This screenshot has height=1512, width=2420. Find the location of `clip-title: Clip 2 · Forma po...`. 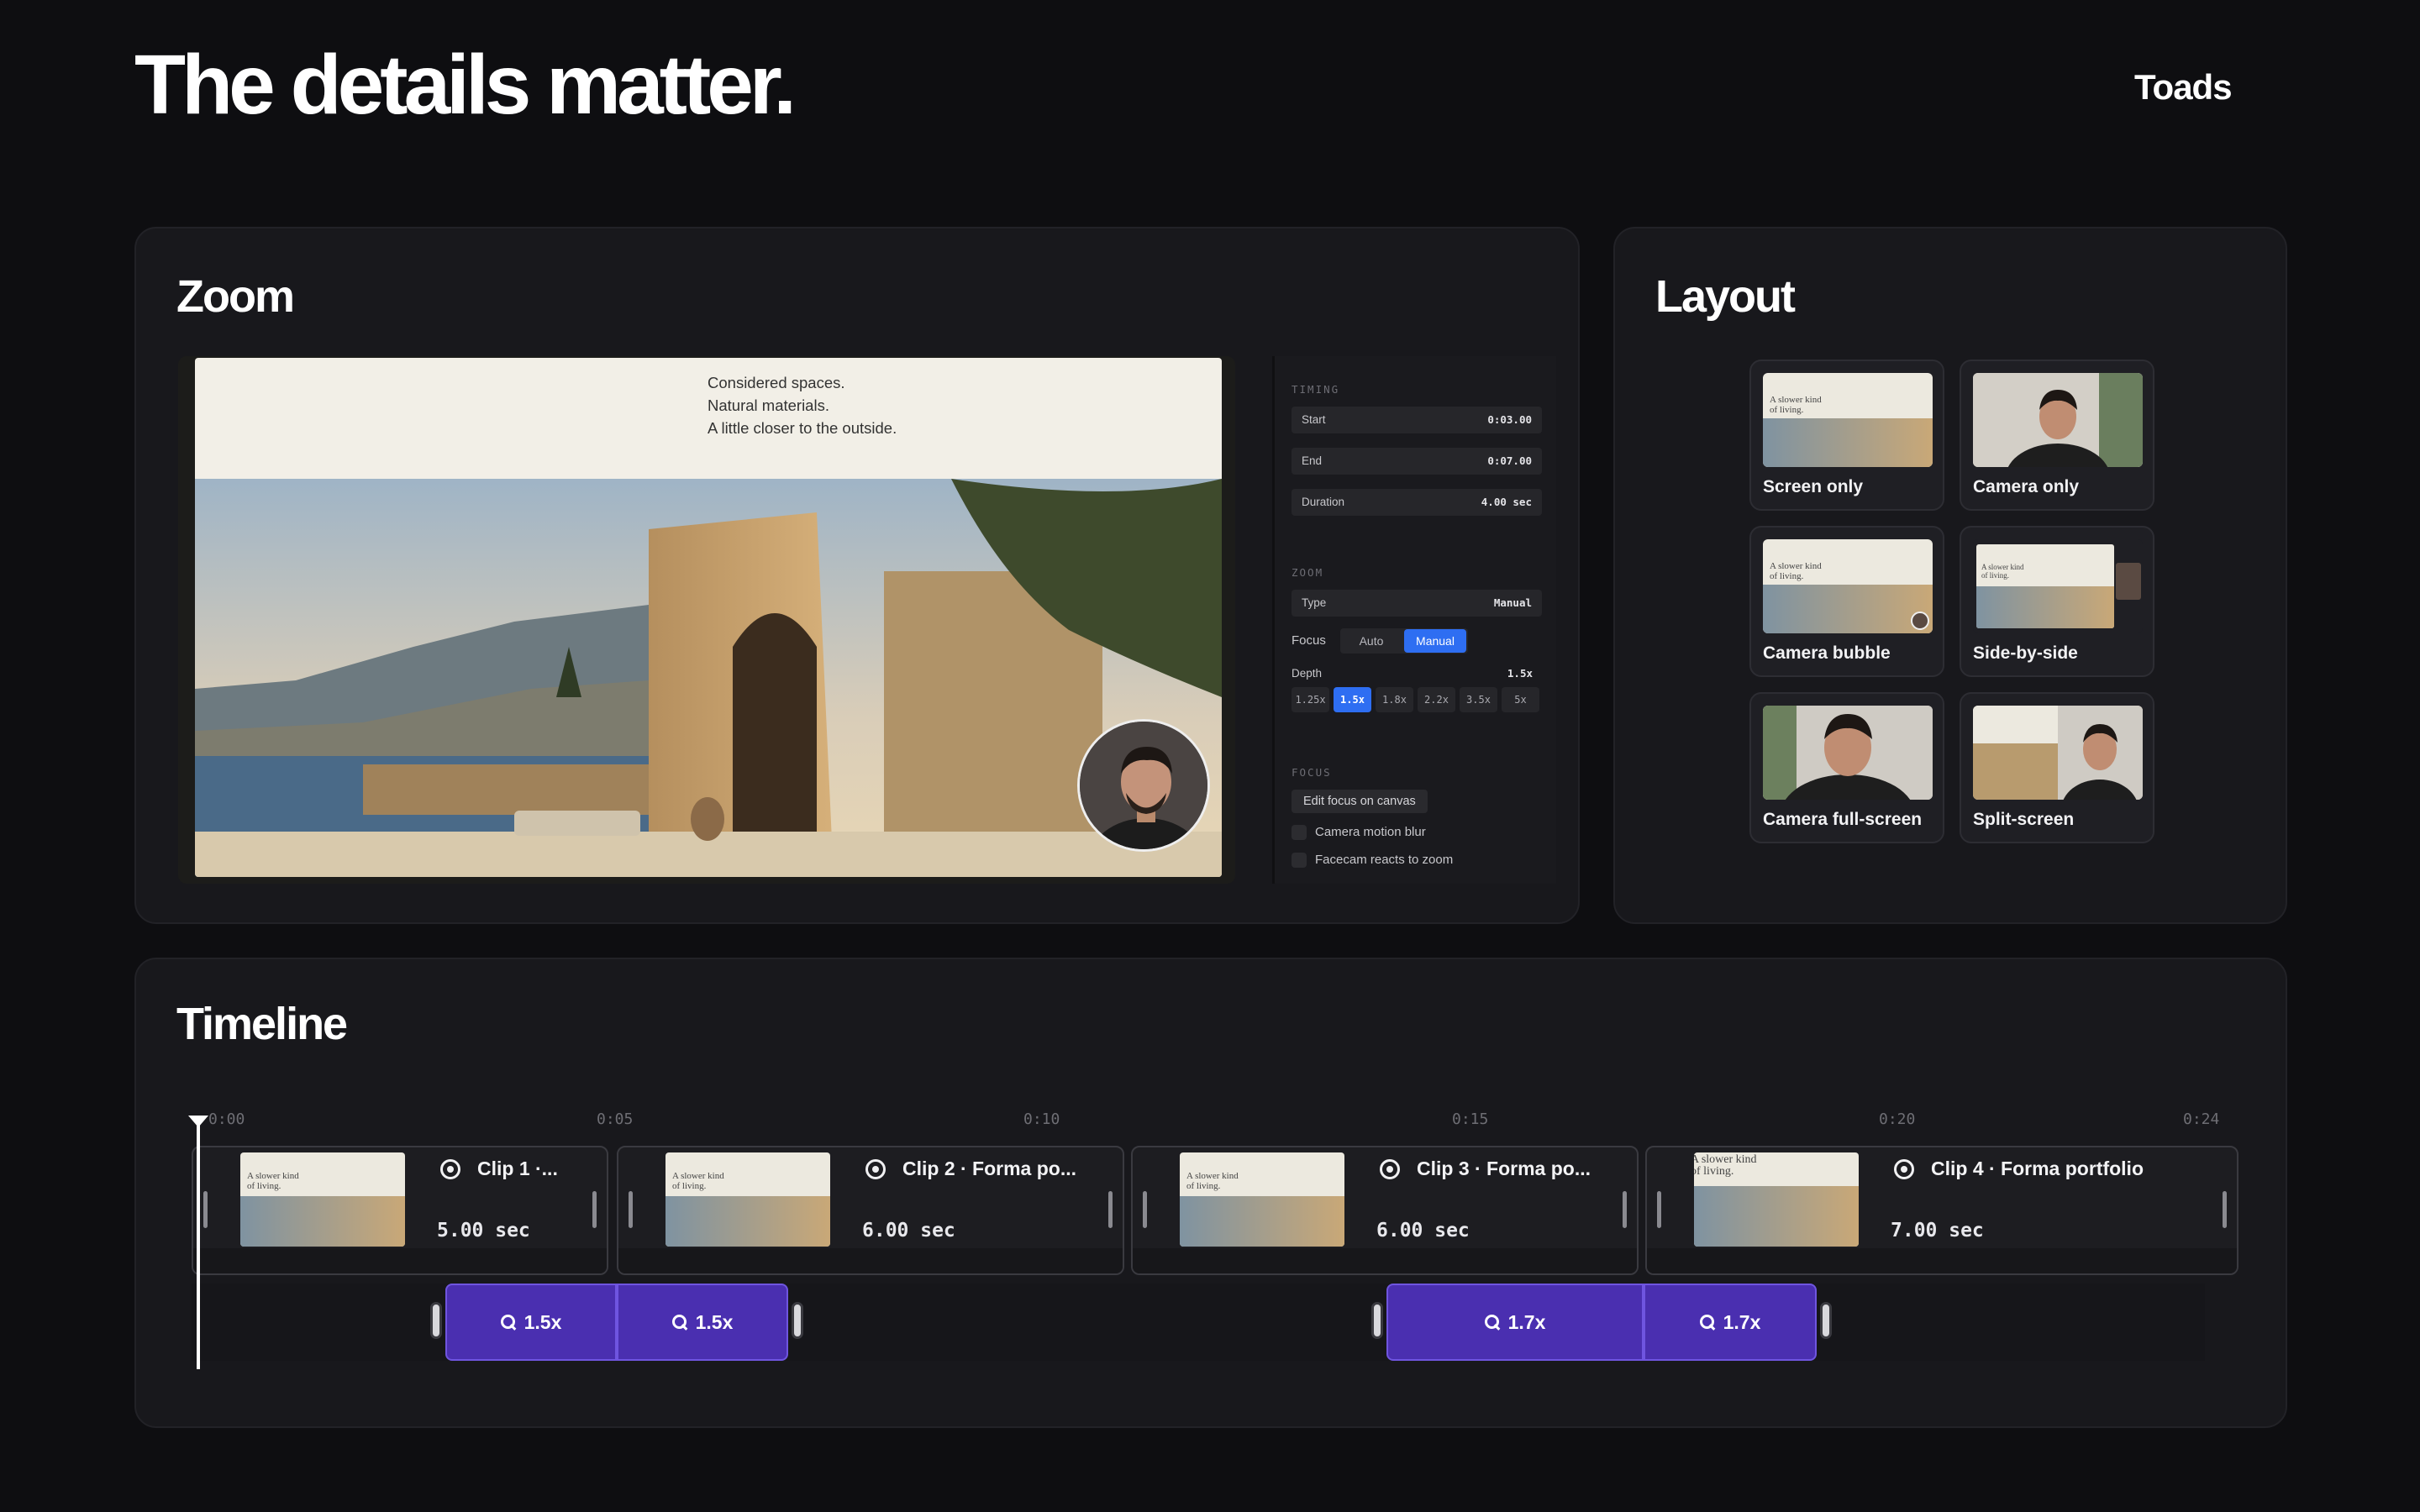

clip-title: Clip 2 · Forma po... is located at coordinates (990, 1168).